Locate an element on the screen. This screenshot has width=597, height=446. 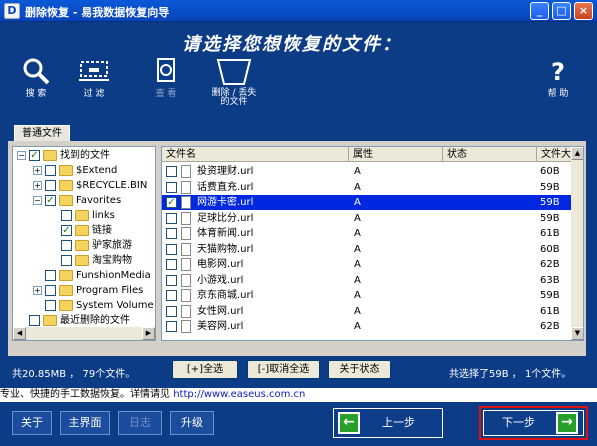
tree-node: − ✓ Favorites is located at coordinates (77, 200).